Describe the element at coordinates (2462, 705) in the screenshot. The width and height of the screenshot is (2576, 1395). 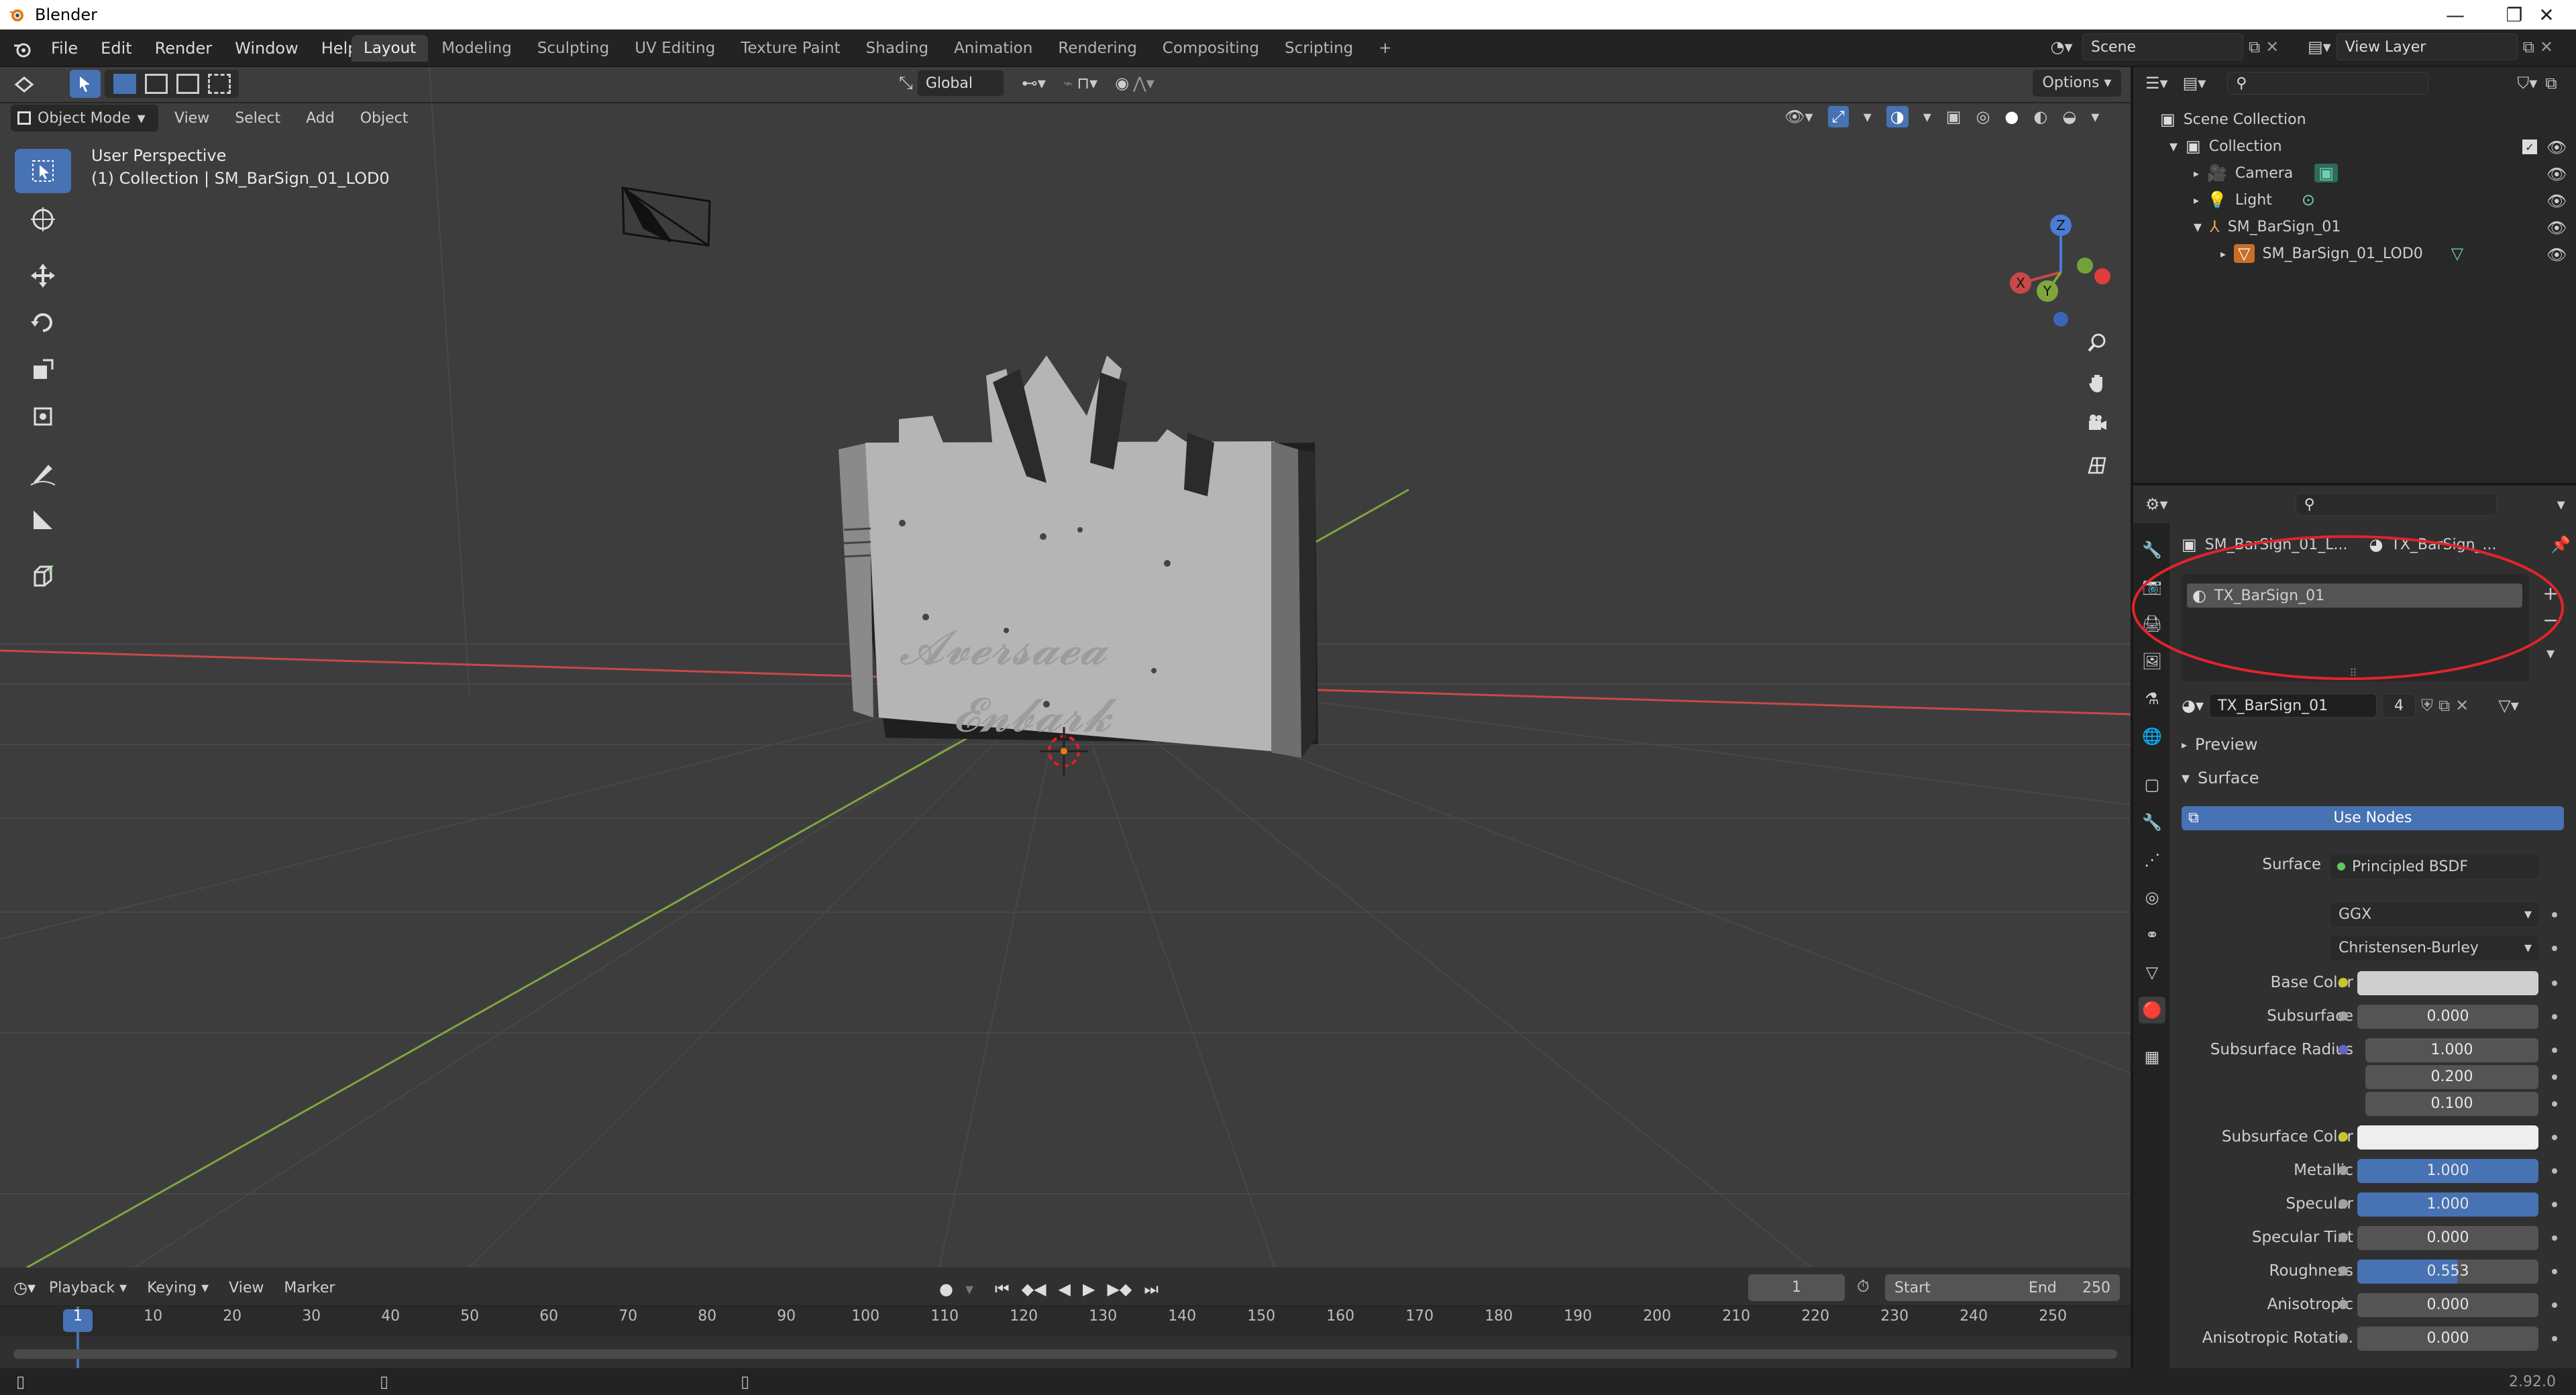
I see `unlink-material-icon: ✕` at that location.